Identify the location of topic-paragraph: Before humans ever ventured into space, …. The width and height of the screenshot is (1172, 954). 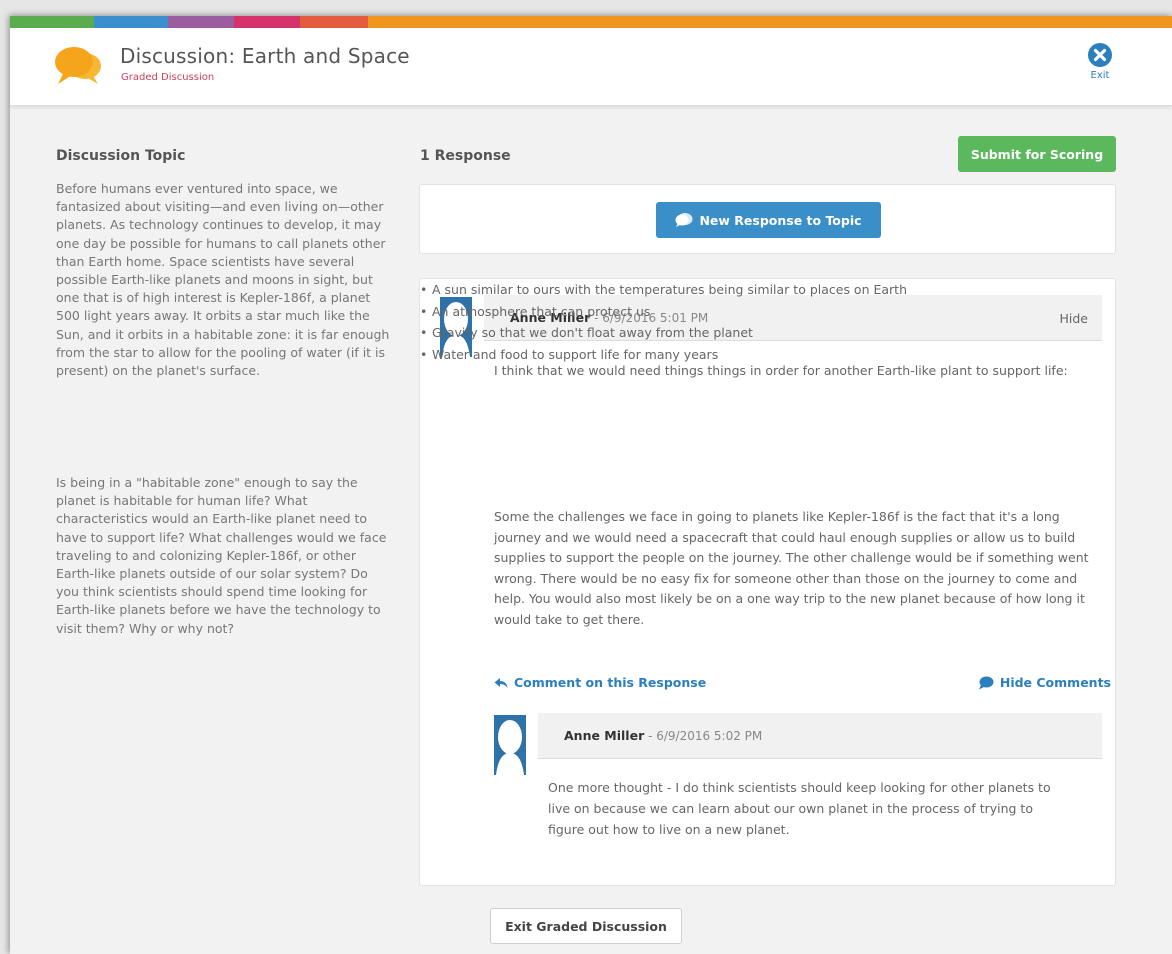
(223, 280).